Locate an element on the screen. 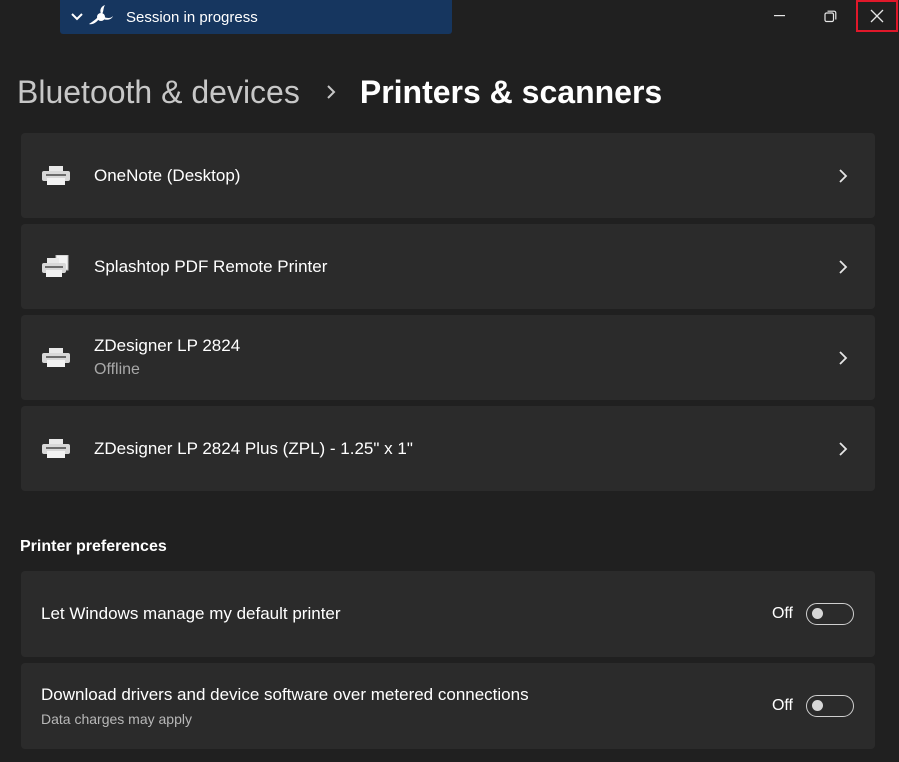 Image resolution: width=899 pixels, height=762 pixels. close-button is located at coordinates (877, 16).